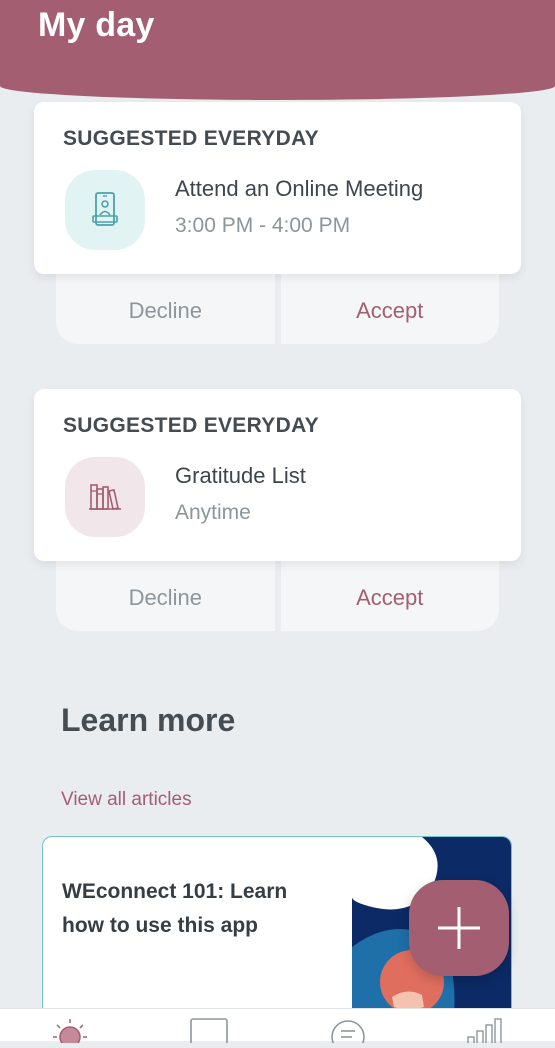  What do you see at coordinates (70, 1032) in the screenshot?
I see `sun-icon` at bounding box center [70, 1032].